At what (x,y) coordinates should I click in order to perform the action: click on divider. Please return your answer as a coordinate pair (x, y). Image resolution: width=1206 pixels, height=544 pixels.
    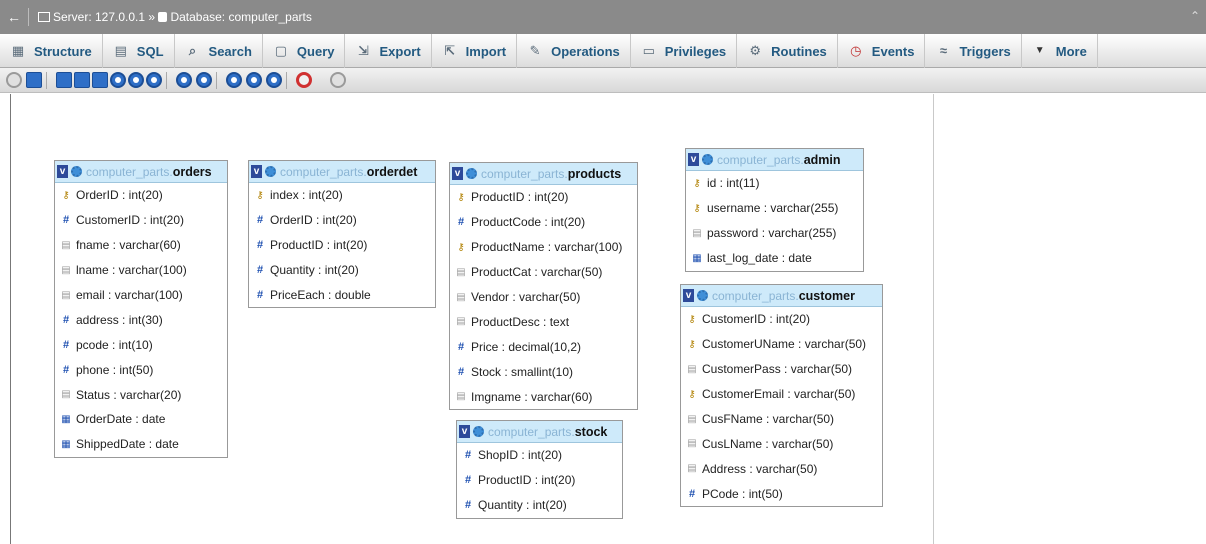
    Looking at the image, I should click on (28, 17).